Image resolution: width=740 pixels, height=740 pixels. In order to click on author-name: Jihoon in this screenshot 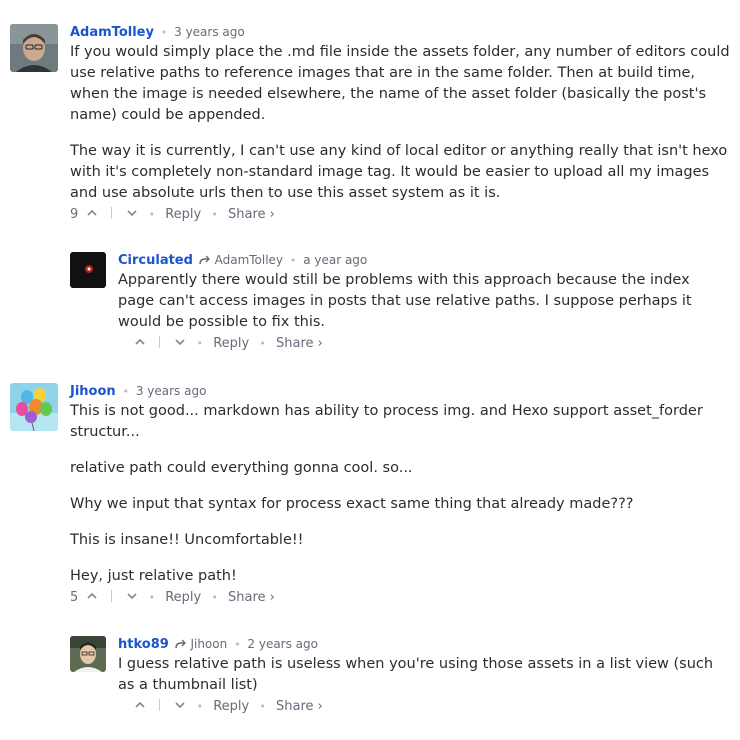, I will do `click(93, 391)`.